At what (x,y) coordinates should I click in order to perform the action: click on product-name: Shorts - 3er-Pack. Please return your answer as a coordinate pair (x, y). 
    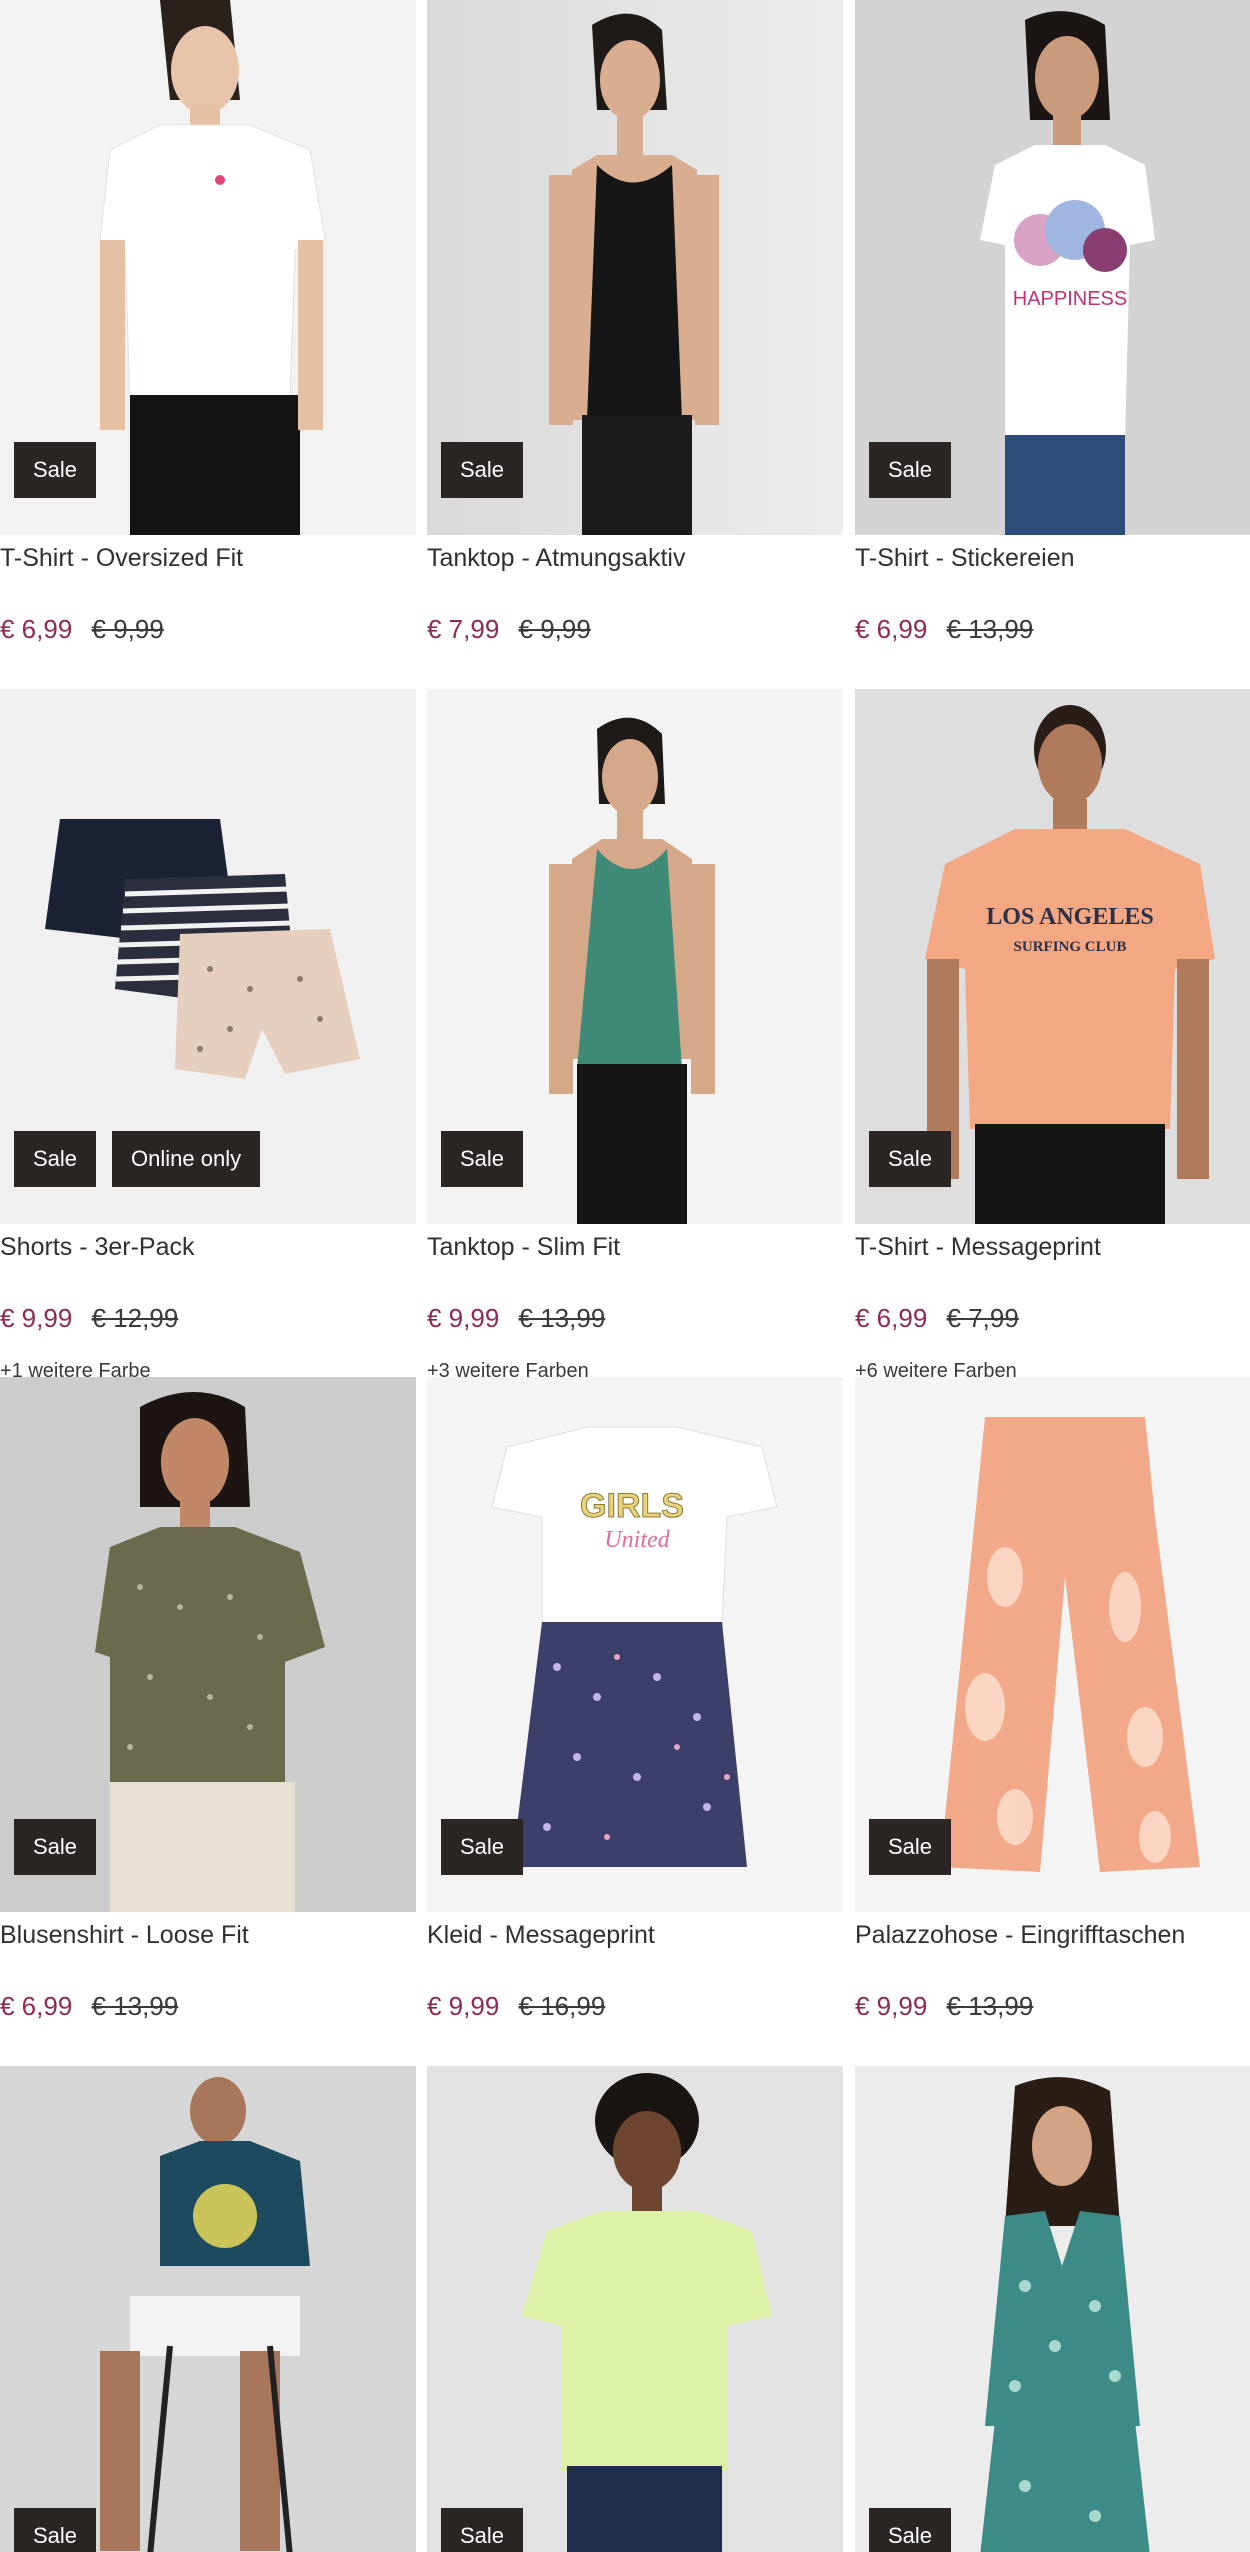
    Looking at the image, I should click on (208, 1247).